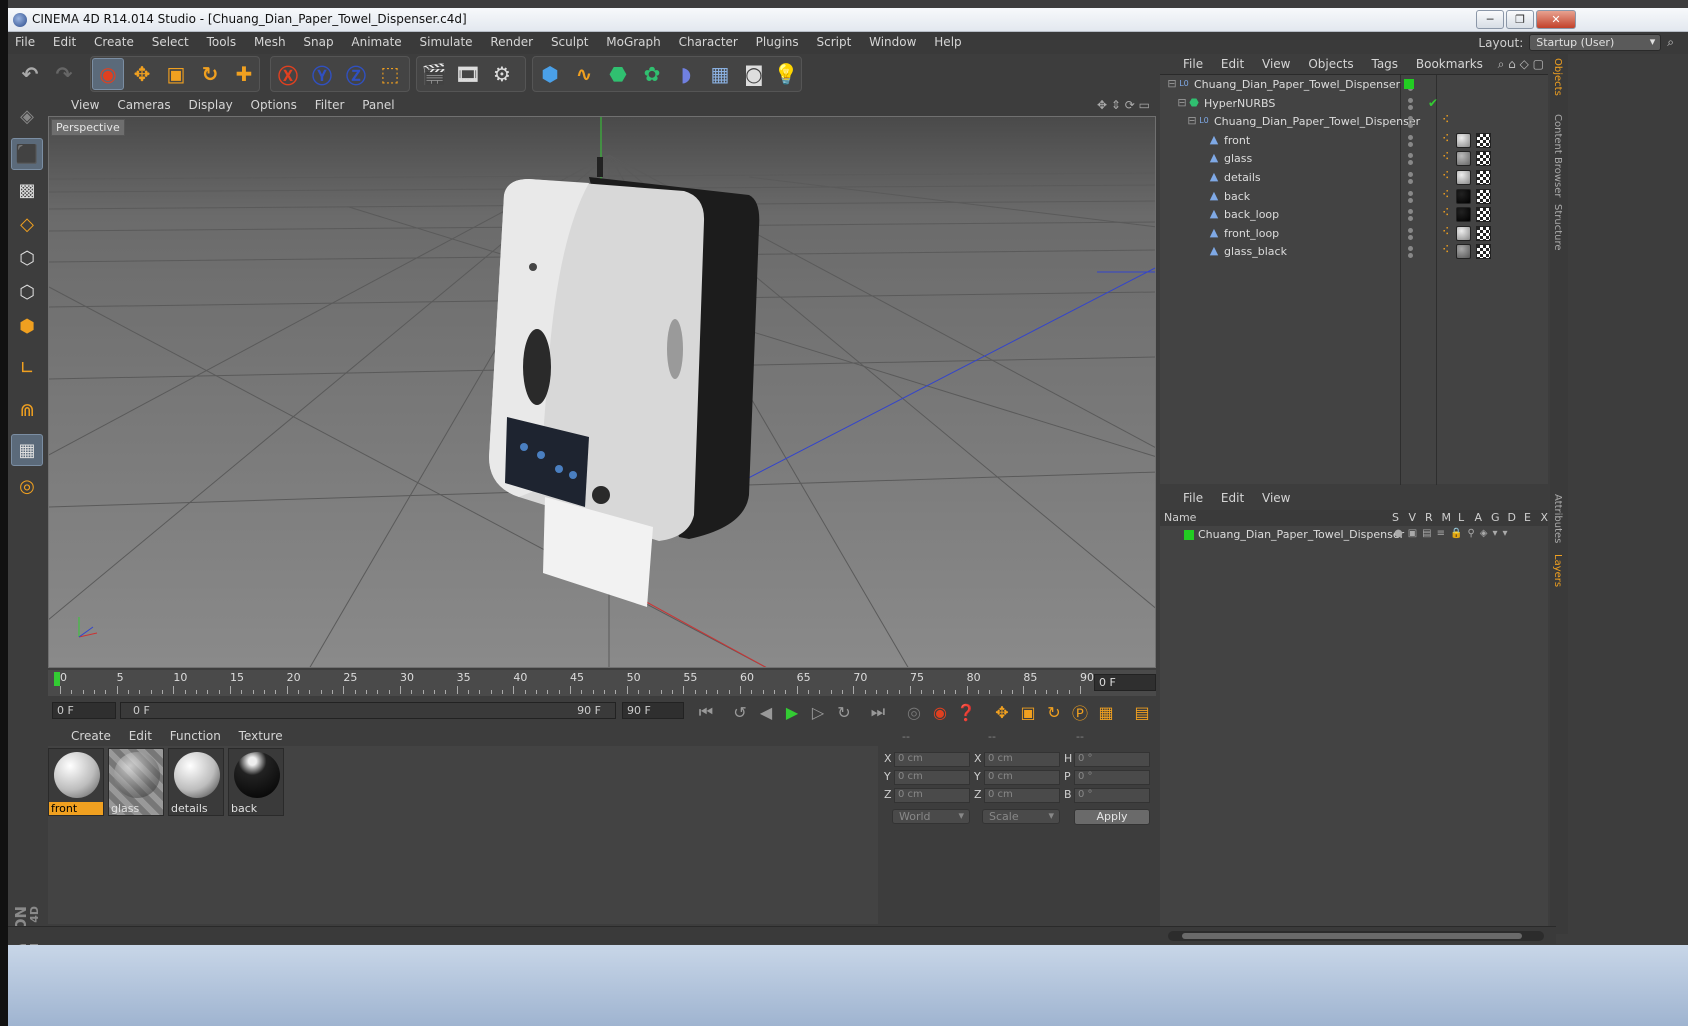 The width and height of the screenshot is (1688, 1026). Describe the element at coordinates (91, 736) in the screenshot. I see `material-menu-create: Create` at that location.